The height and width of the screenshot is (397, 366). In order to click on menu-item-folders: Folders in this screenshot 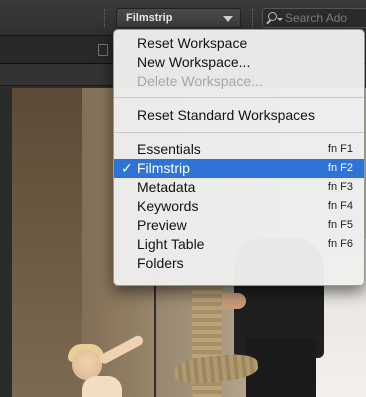, I will do `click(239, 263)`.